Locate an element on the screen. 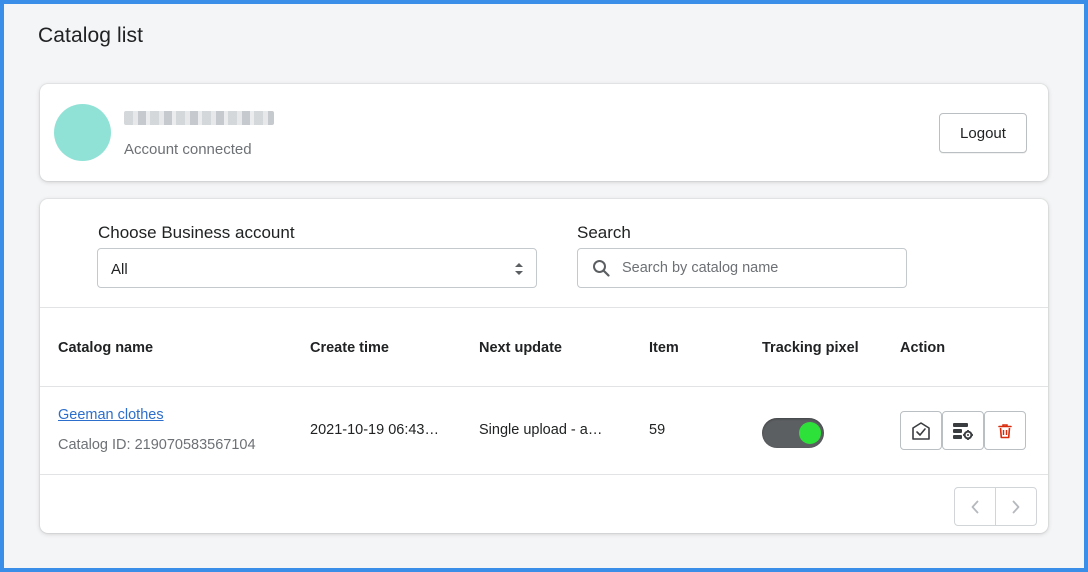 Image resolution: width=1088 pixels, height=572 pixels. header-create-time: Create time is located at coordinates (349, 348).